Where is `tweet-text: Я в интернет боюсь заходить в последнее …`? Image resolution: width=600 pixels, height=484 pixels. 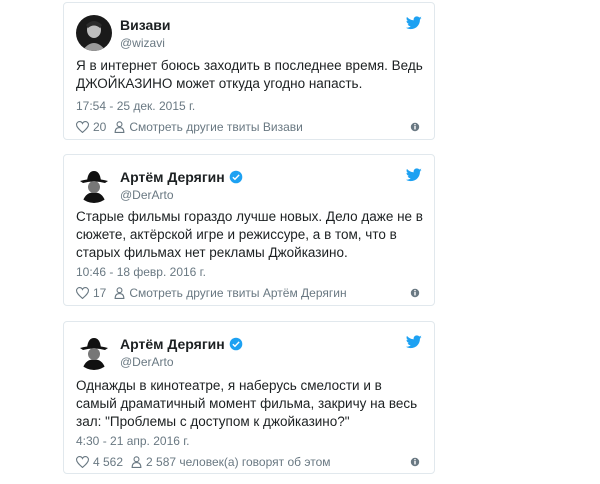
tweet-text: Я в интернет боюсь заходить в последнее … is located at coordinates (249, 74).